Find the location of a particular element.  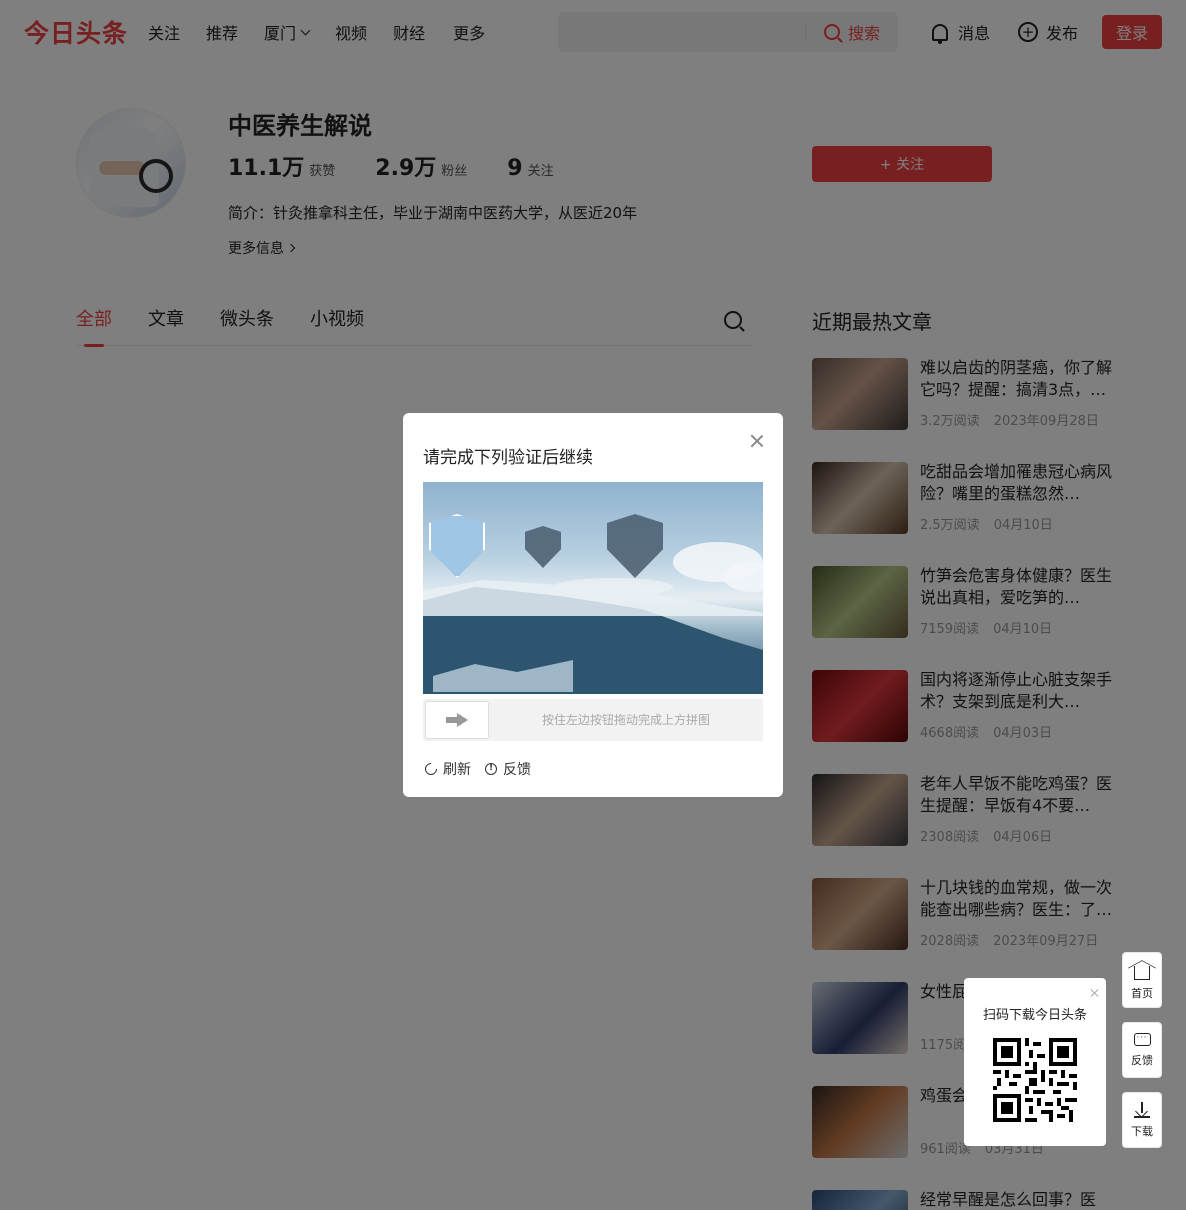

captcha-slider-handle is located at coordinates (457, 720).